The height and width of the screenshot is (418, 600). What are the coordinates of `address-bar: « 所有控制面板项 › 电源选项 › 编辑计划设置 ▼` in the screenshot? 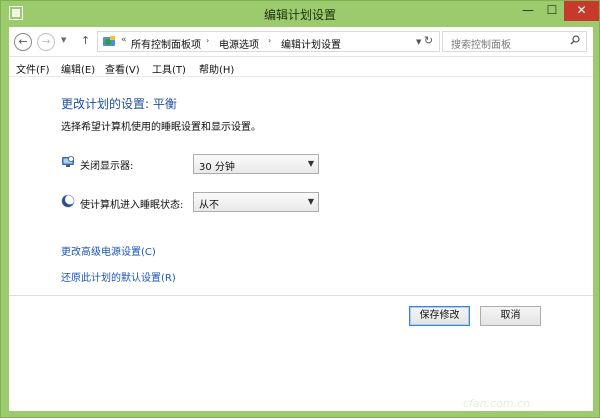 It's located at (268, 41).